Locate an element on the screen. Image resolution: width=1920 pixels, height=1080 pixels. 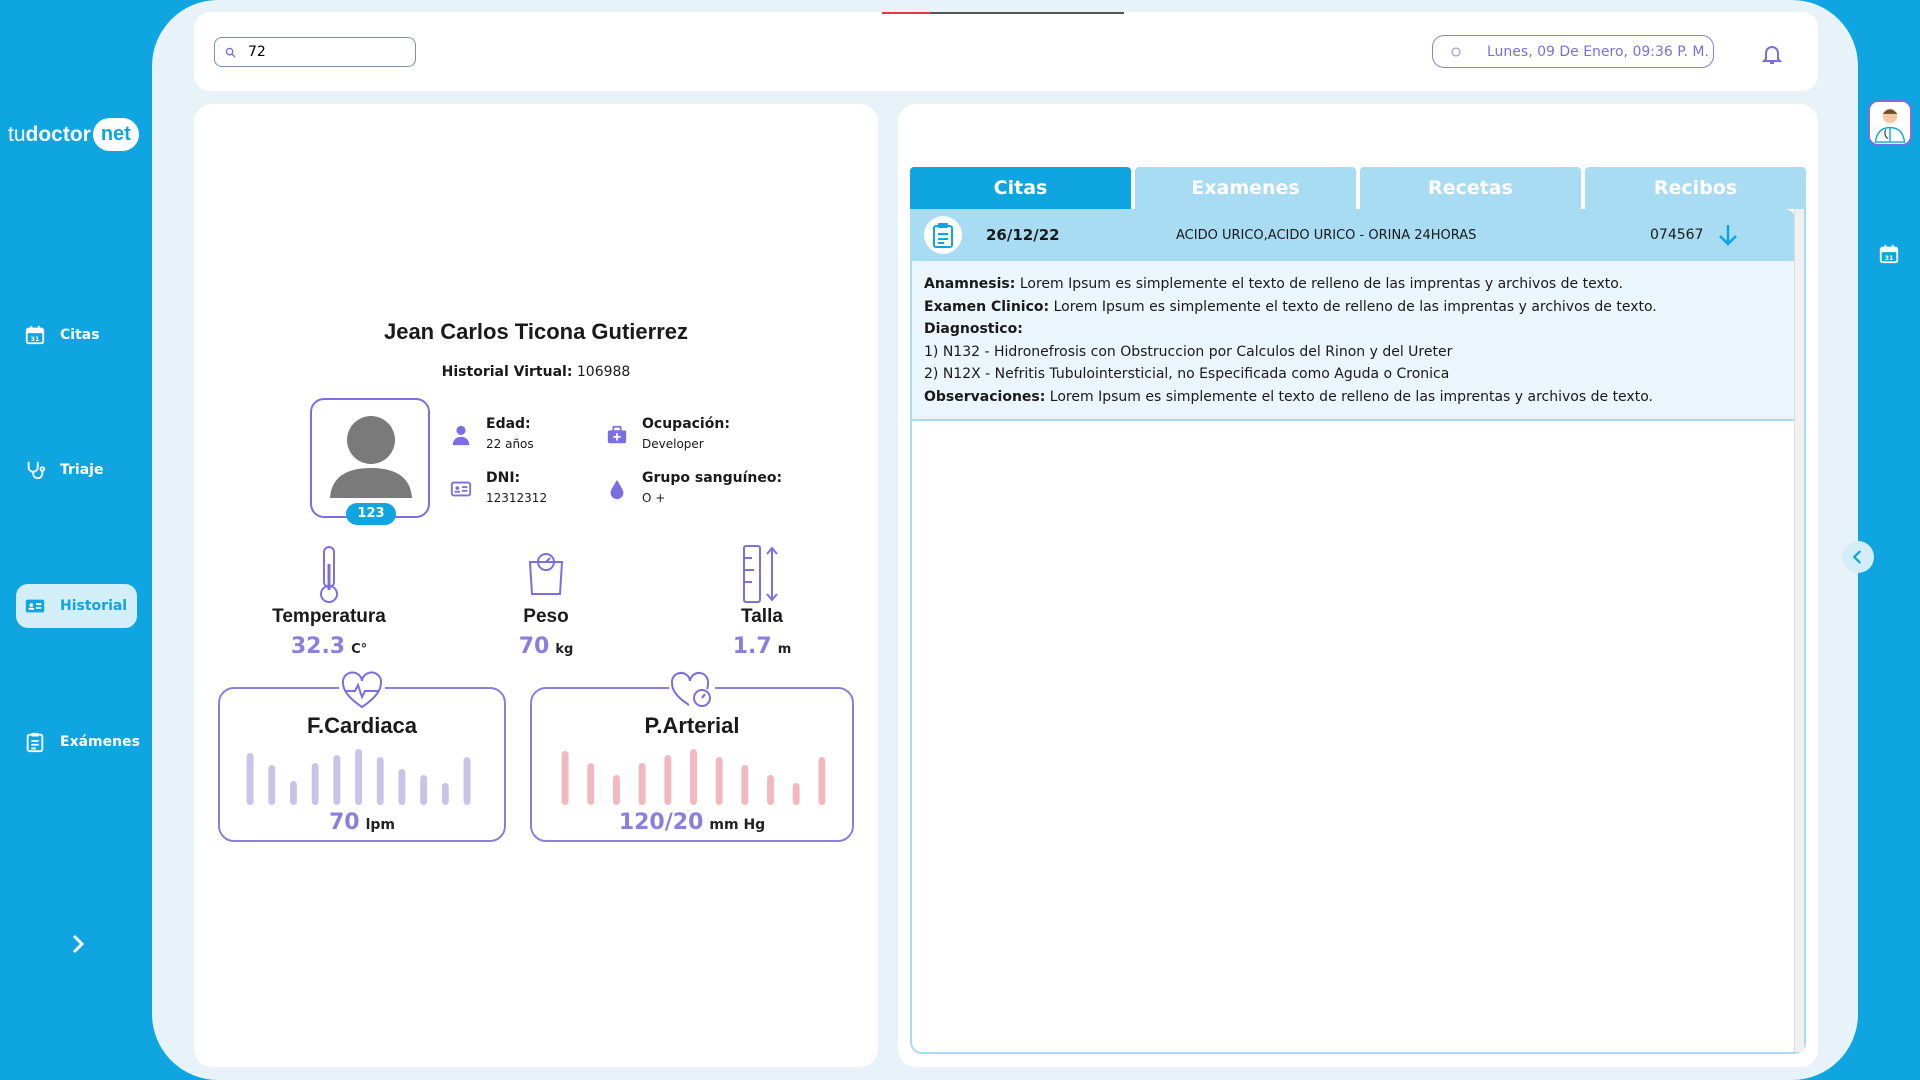
blood-pressure-title: P.Arterial is located at coordinates (692, 725).